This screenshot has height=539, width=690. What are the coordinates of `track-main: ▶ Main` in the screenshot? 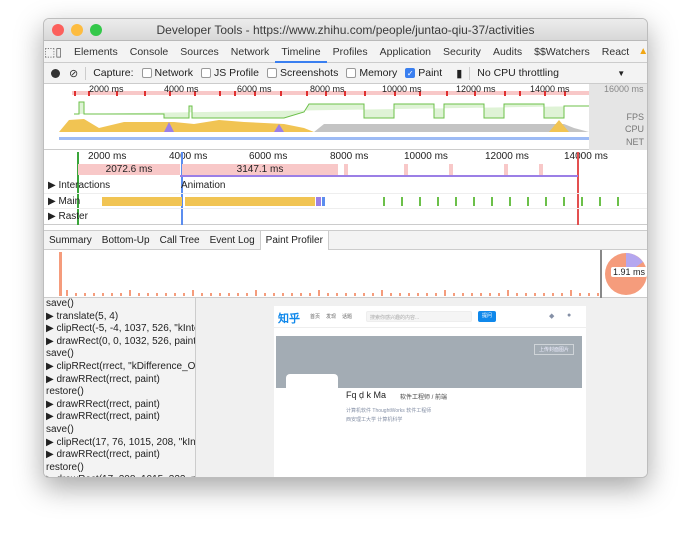 It's located at (345, 200).